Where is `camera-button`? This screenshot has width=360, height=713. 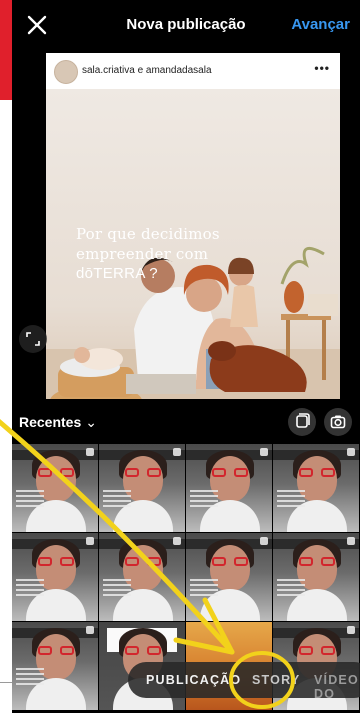
camera-button is located at coordinates (338, 422).